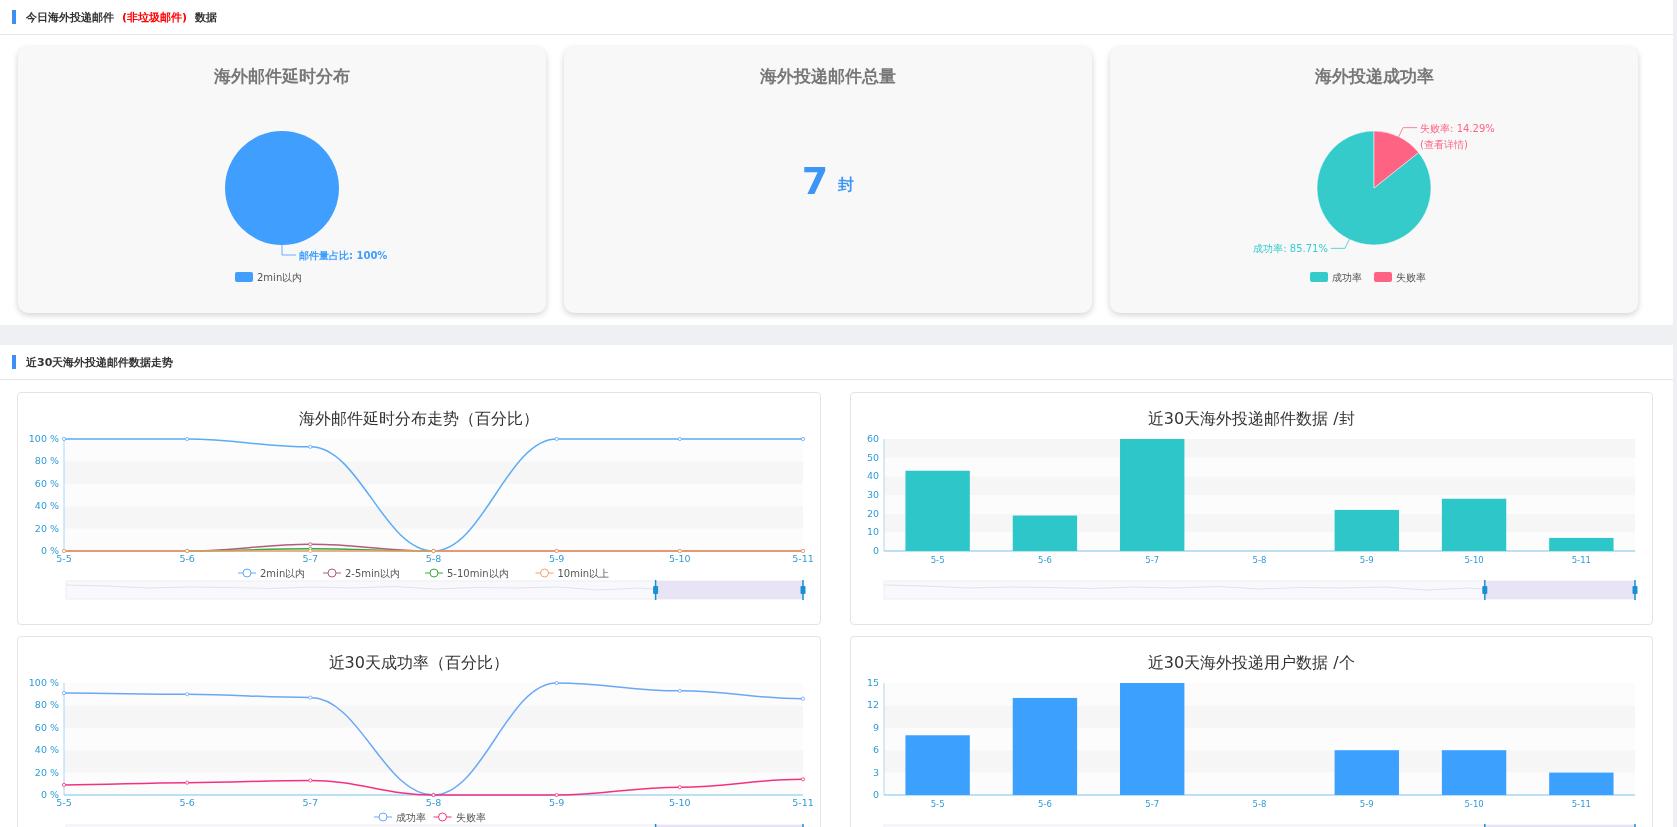  Describe the element at coordinates (876, 727) in the screenshot. I see `axis-label: 9` at that location.